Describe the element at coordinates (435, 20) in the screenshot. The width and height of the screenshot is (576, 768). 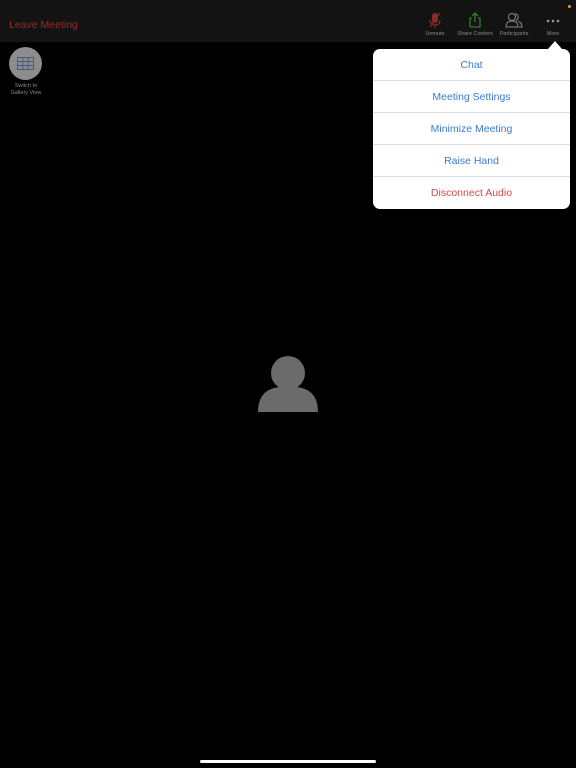
I see `muted-mic-icon` at that location.